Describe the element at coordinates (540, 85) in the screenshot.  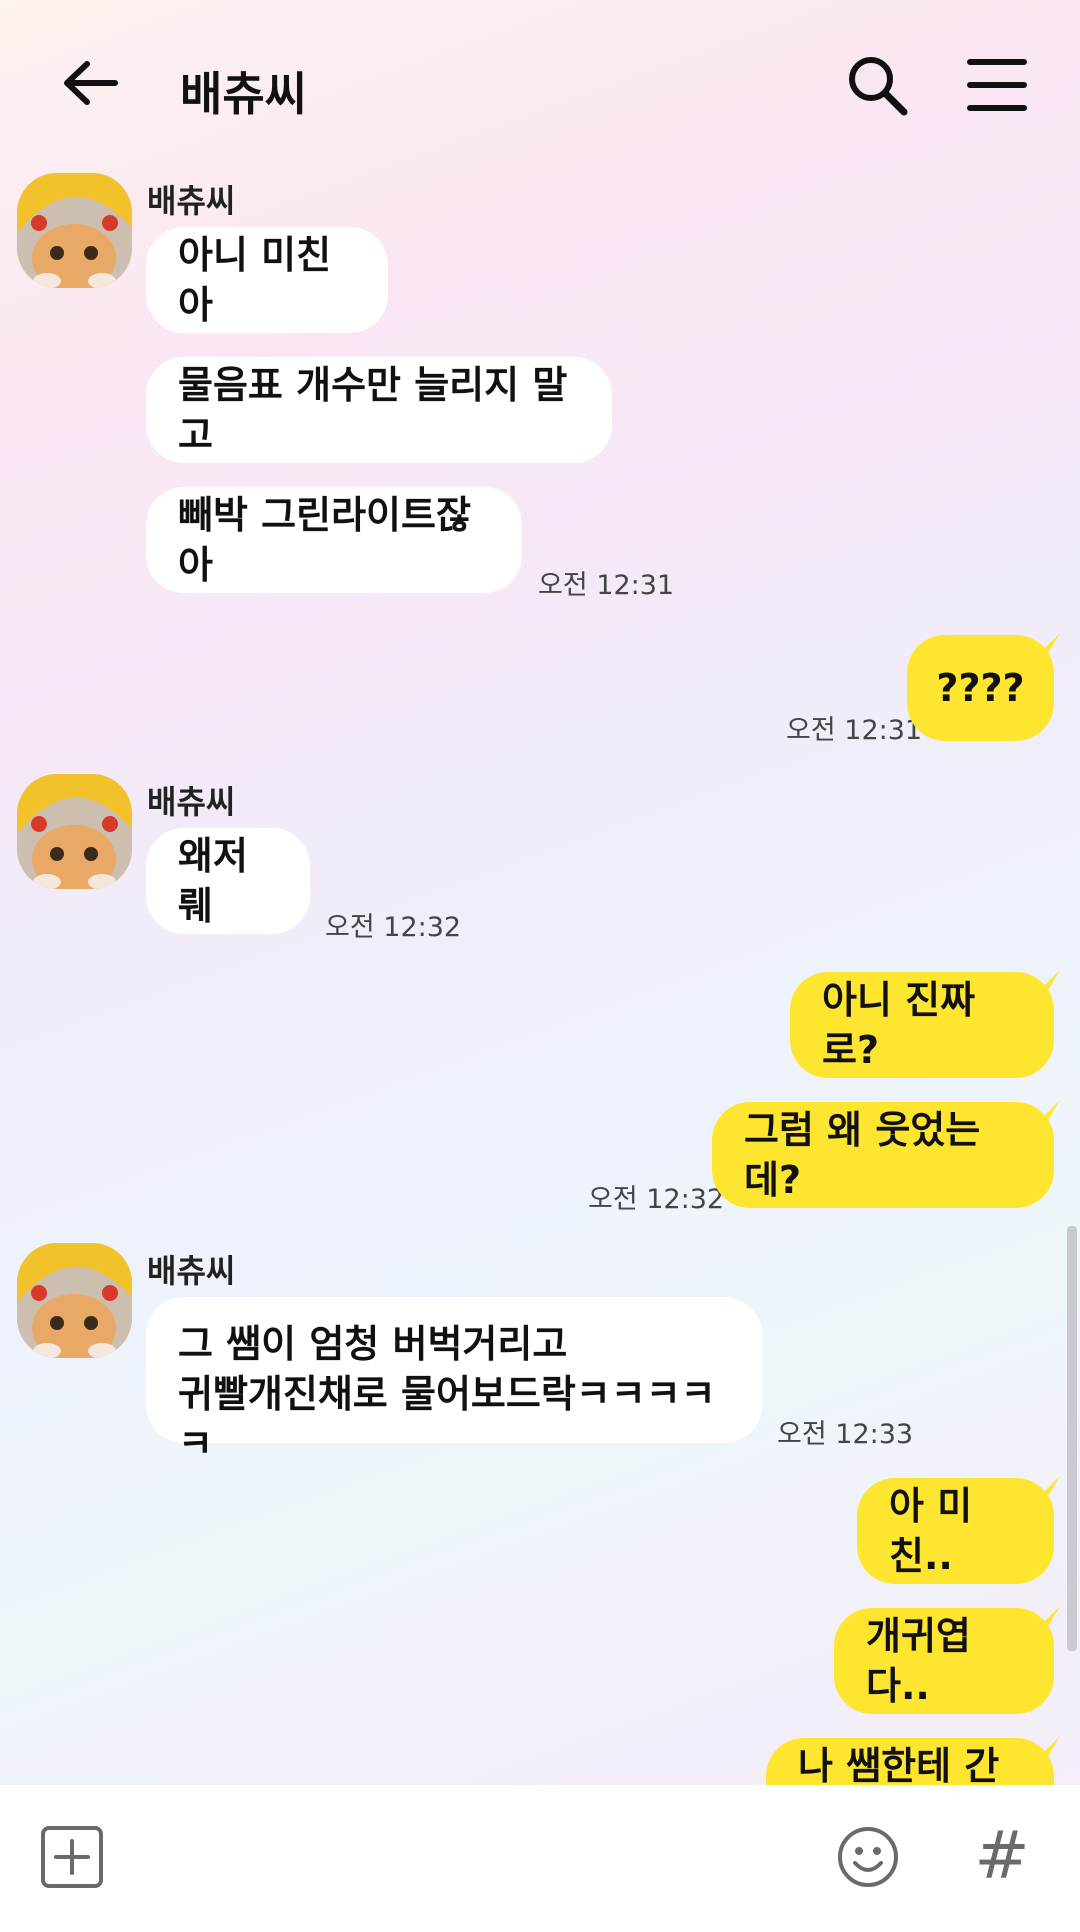
I see `chat-header: 배츄씨` at that location.